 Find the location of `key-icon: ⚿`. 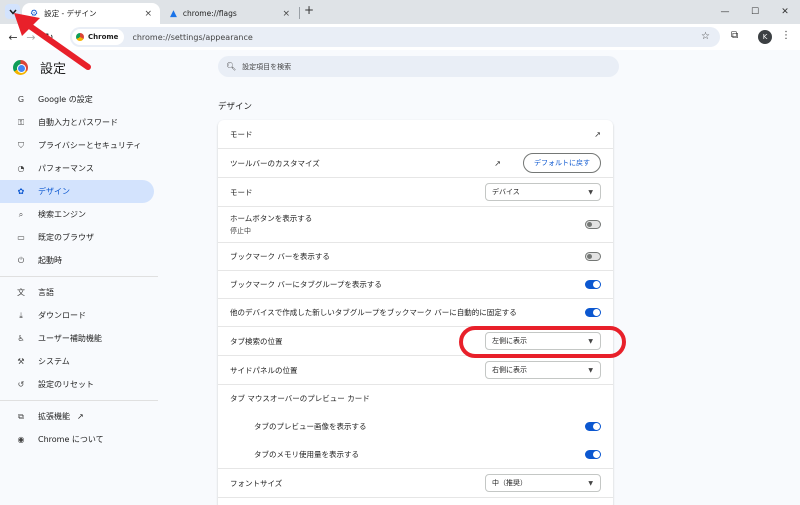

key-icon: ⚿ is located at coordinates (21, 122).